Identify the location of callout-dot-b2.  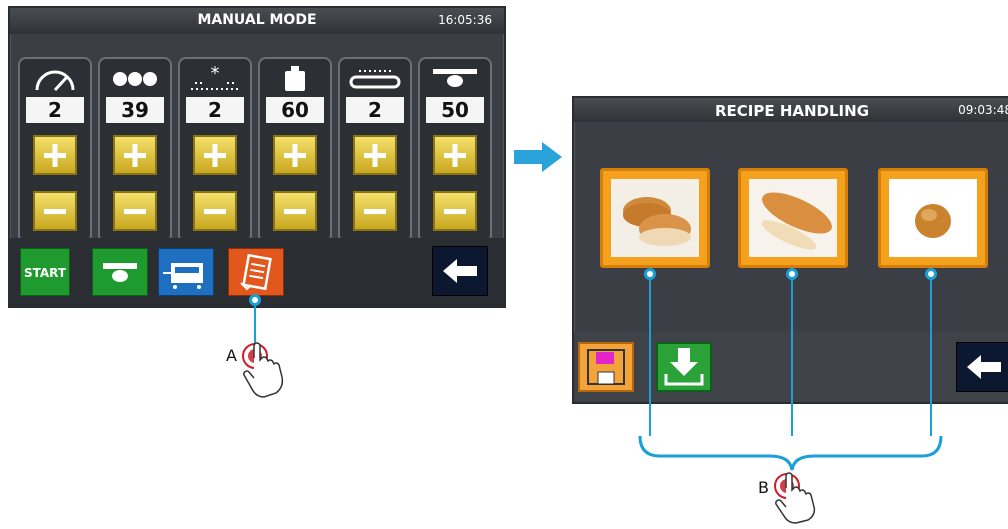
(792, 274).